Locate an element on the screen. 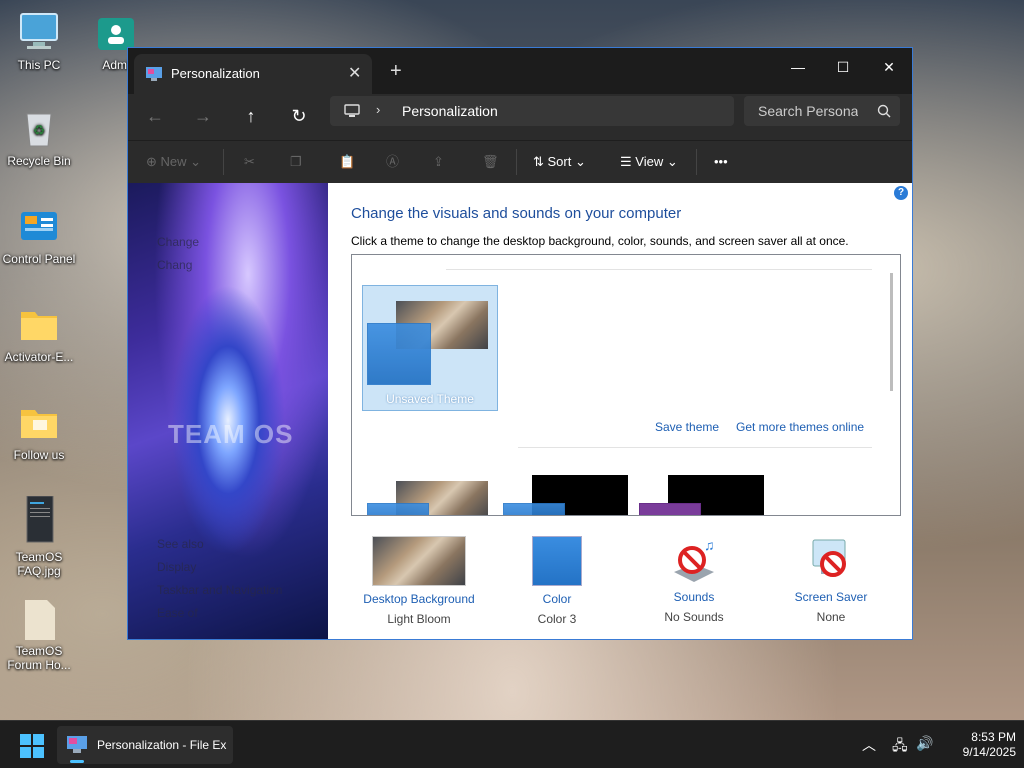  desktop-icon-teamos-faq: TeamOS FAQ.jpg is located at coordinates (39, 536).